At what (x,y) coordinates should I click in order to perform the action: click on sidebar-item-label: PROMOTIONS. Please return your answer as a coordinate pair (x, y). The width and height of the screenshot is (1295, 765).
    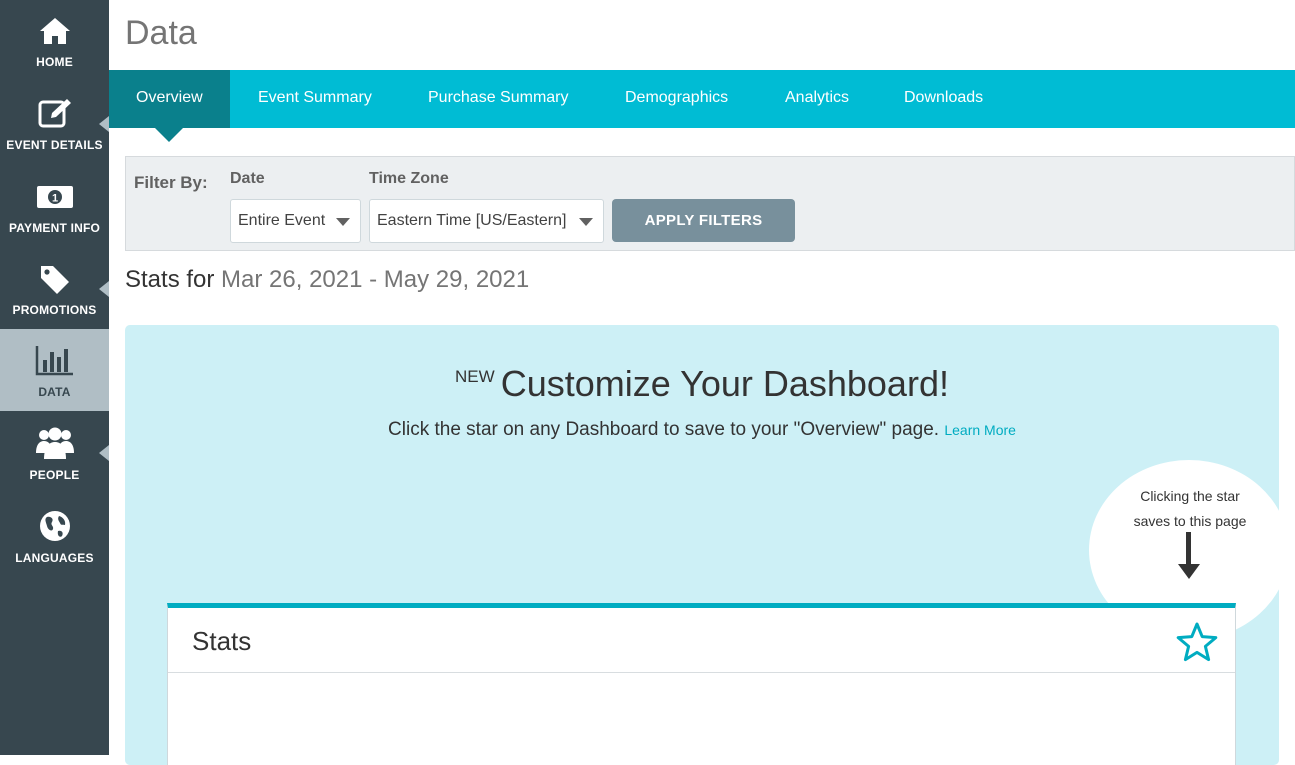
    Looking at the image, I should click on (54, 310).